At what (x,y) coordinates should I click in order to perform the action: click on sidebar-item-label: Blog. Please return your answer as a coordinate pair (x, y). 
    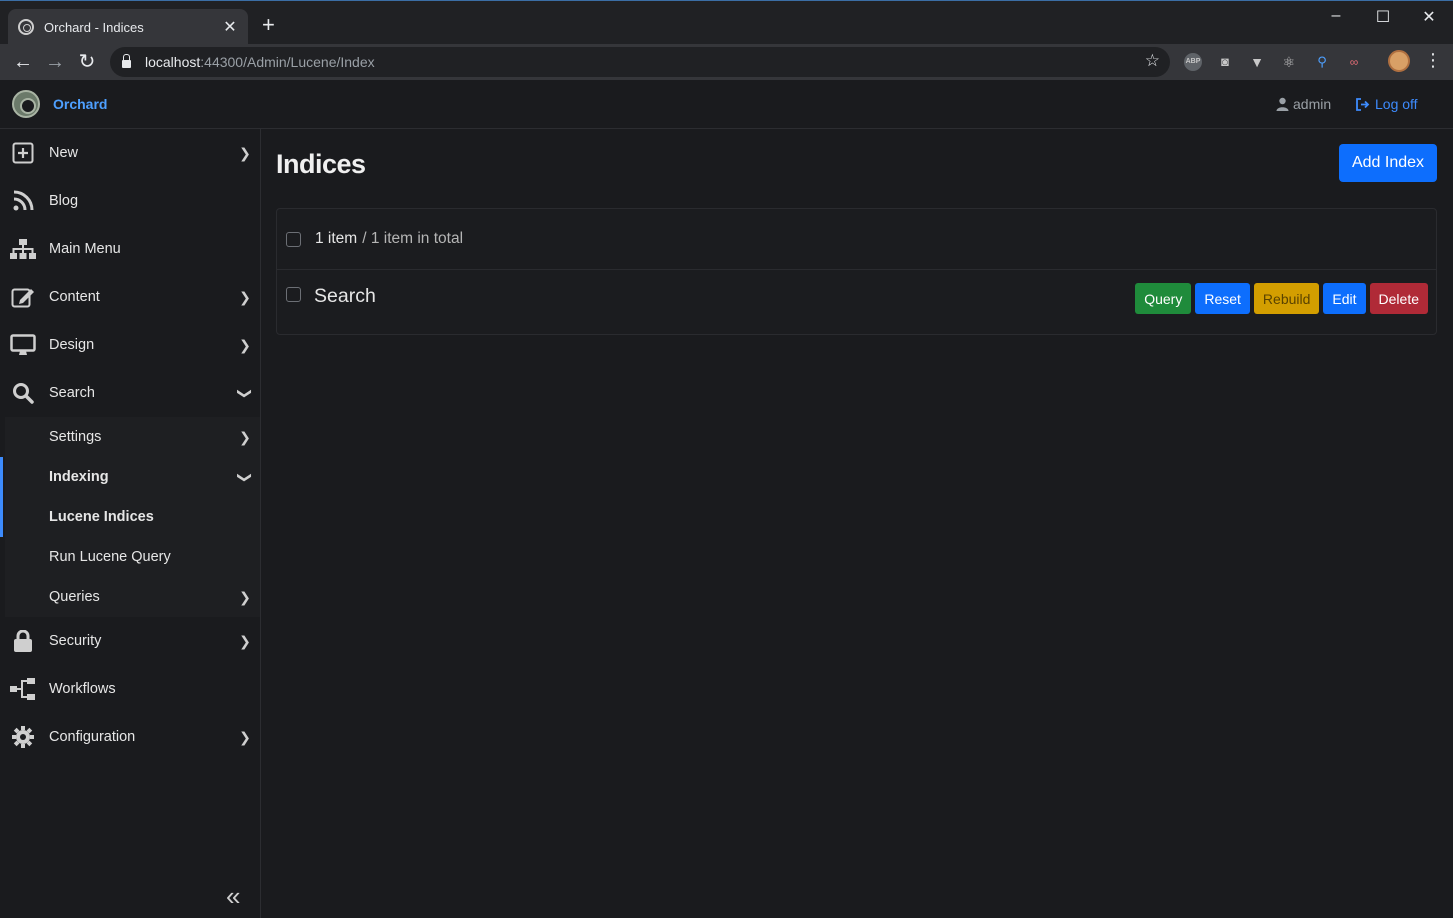
    Looking at the image, I should click on (64, 201).